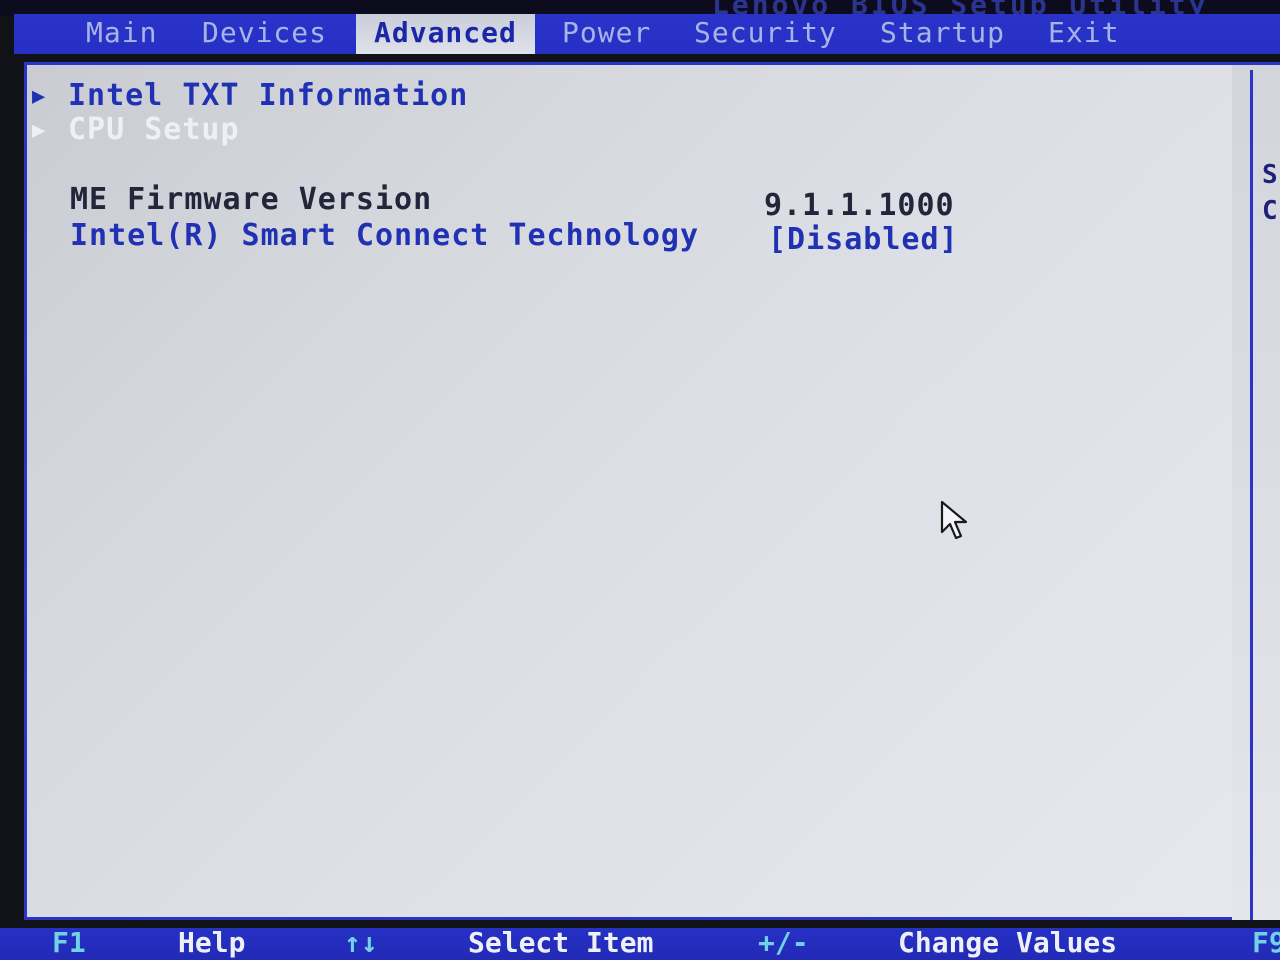  What do you see at coordinates (361, 942) in the screenshot?
I see `key-arrows: ↑↓` at bounding box center [361, 942].